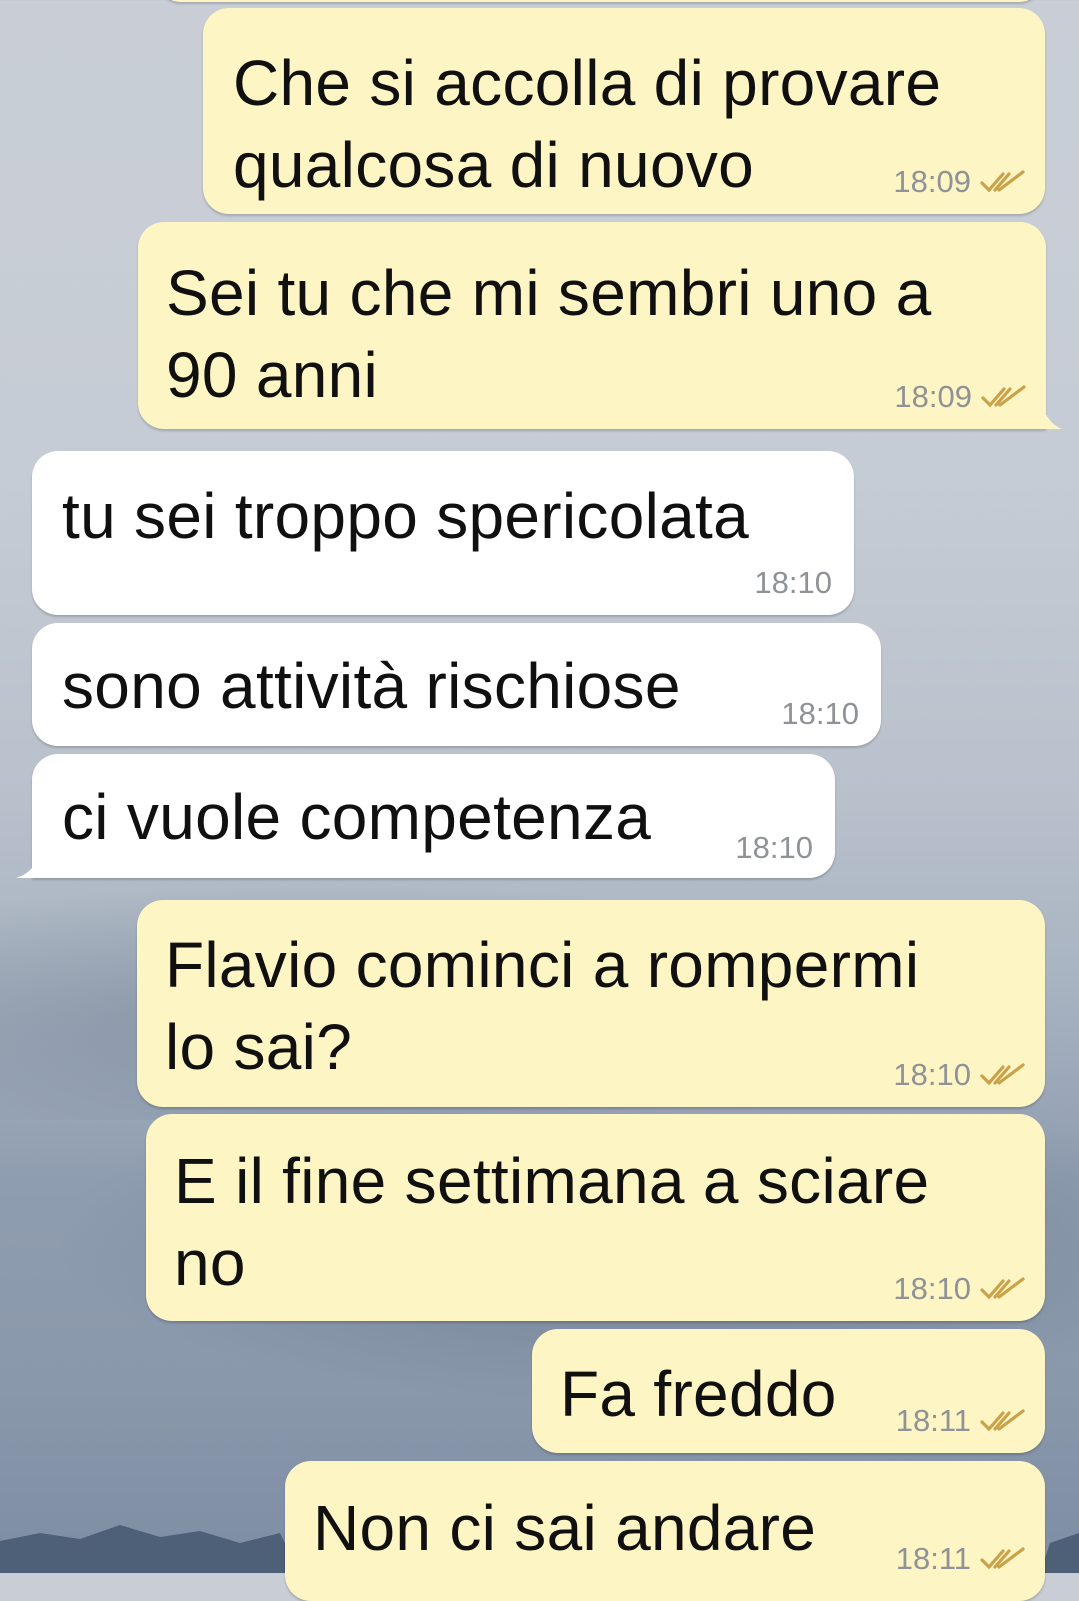 This screenshot has width=1079, height=1601. I want to click on message-text: Fa freddo, so click(698, 1394).